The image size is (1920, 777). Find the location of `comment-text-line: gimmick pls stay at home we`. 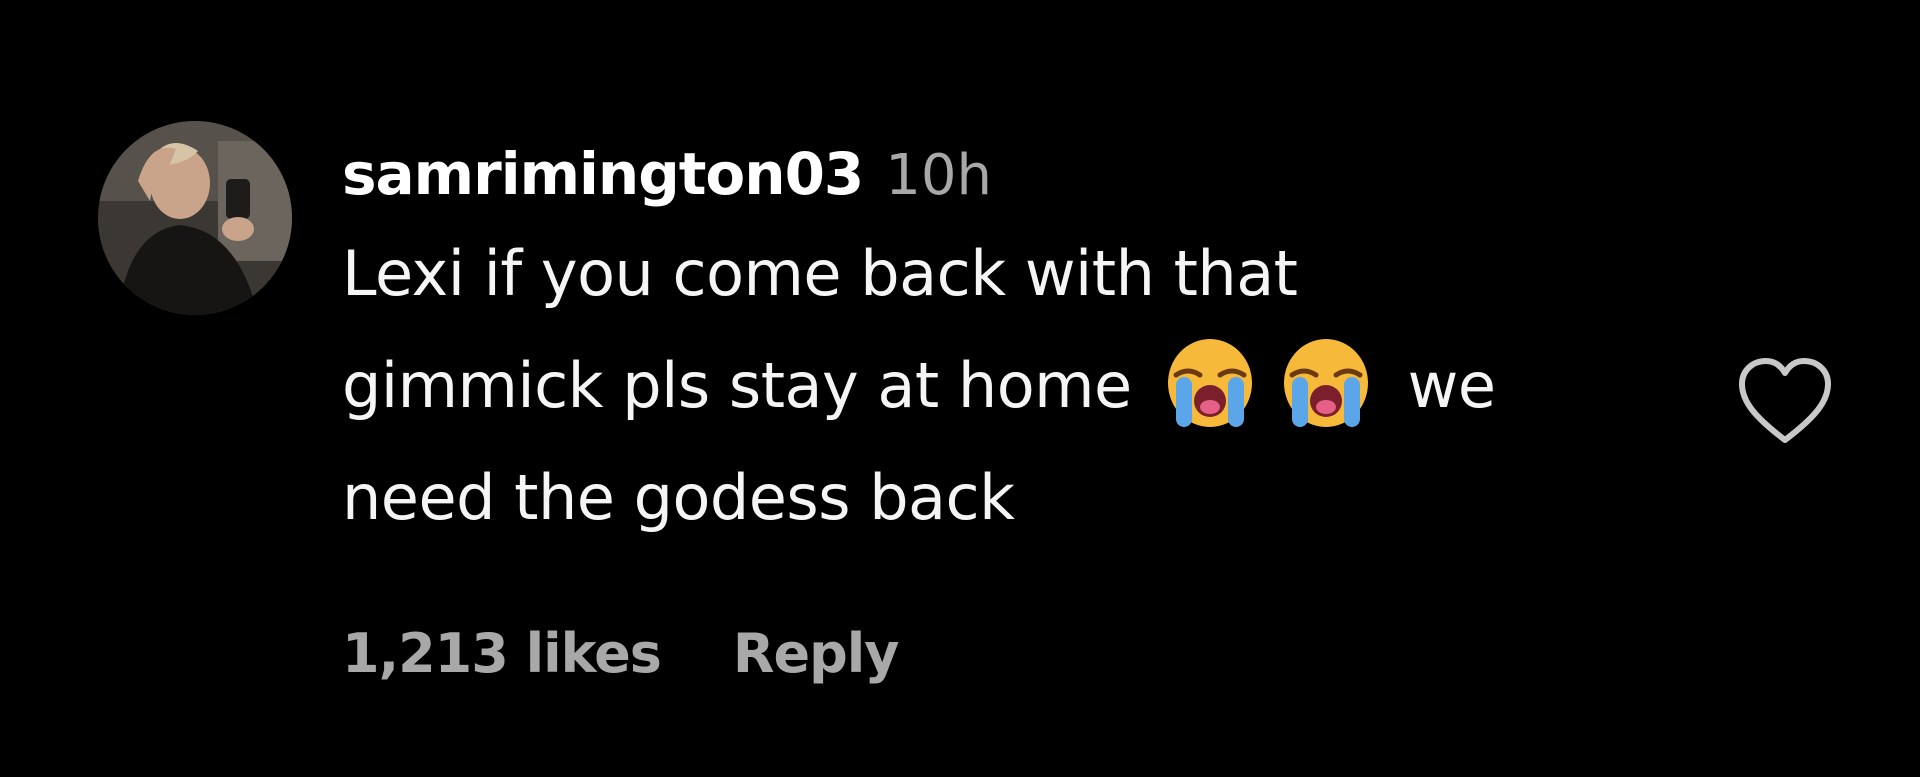

comment-text-line: gimmick pls stay at home we is located at coordinates (1052, 386).